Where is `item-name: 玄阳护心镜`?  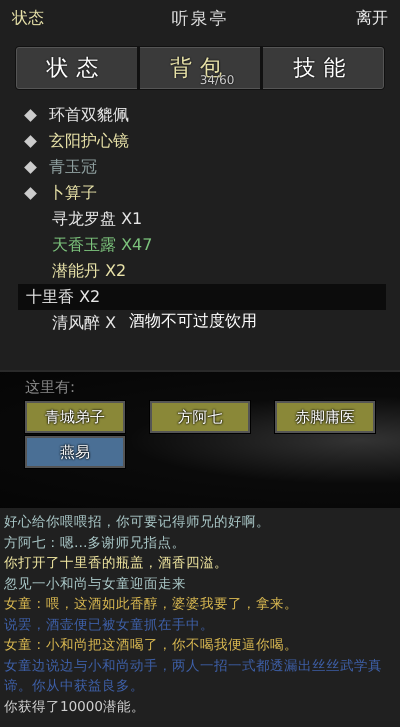
item-name: 玄阳护心镜 is located at coordinates (89, 141).